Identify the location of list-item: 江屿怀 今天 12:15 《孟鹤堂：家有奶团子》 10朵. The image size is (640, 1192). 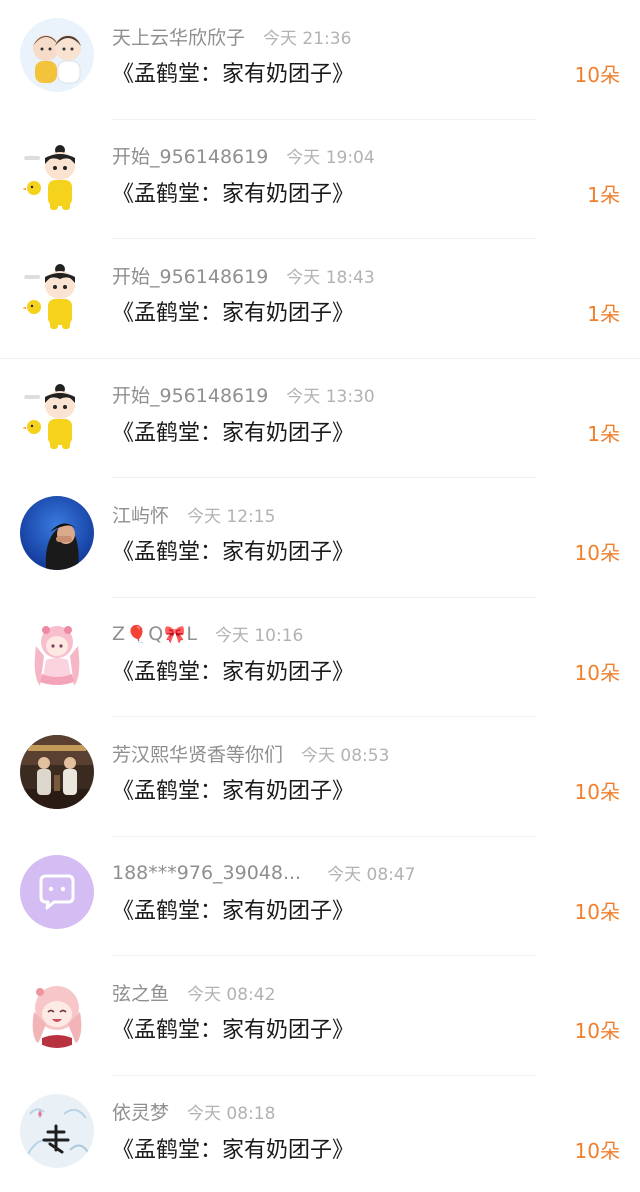
(320, 538).